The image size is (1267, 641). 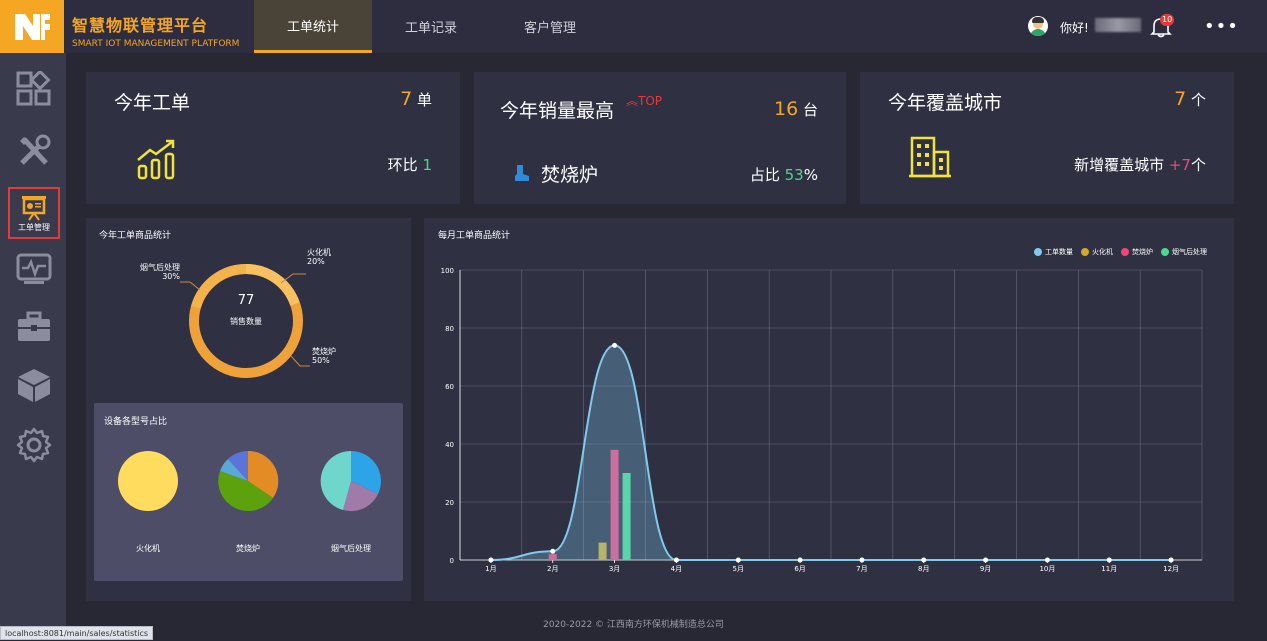 I want to click on sidebar-item-monitor, so click(x=34, y=269).